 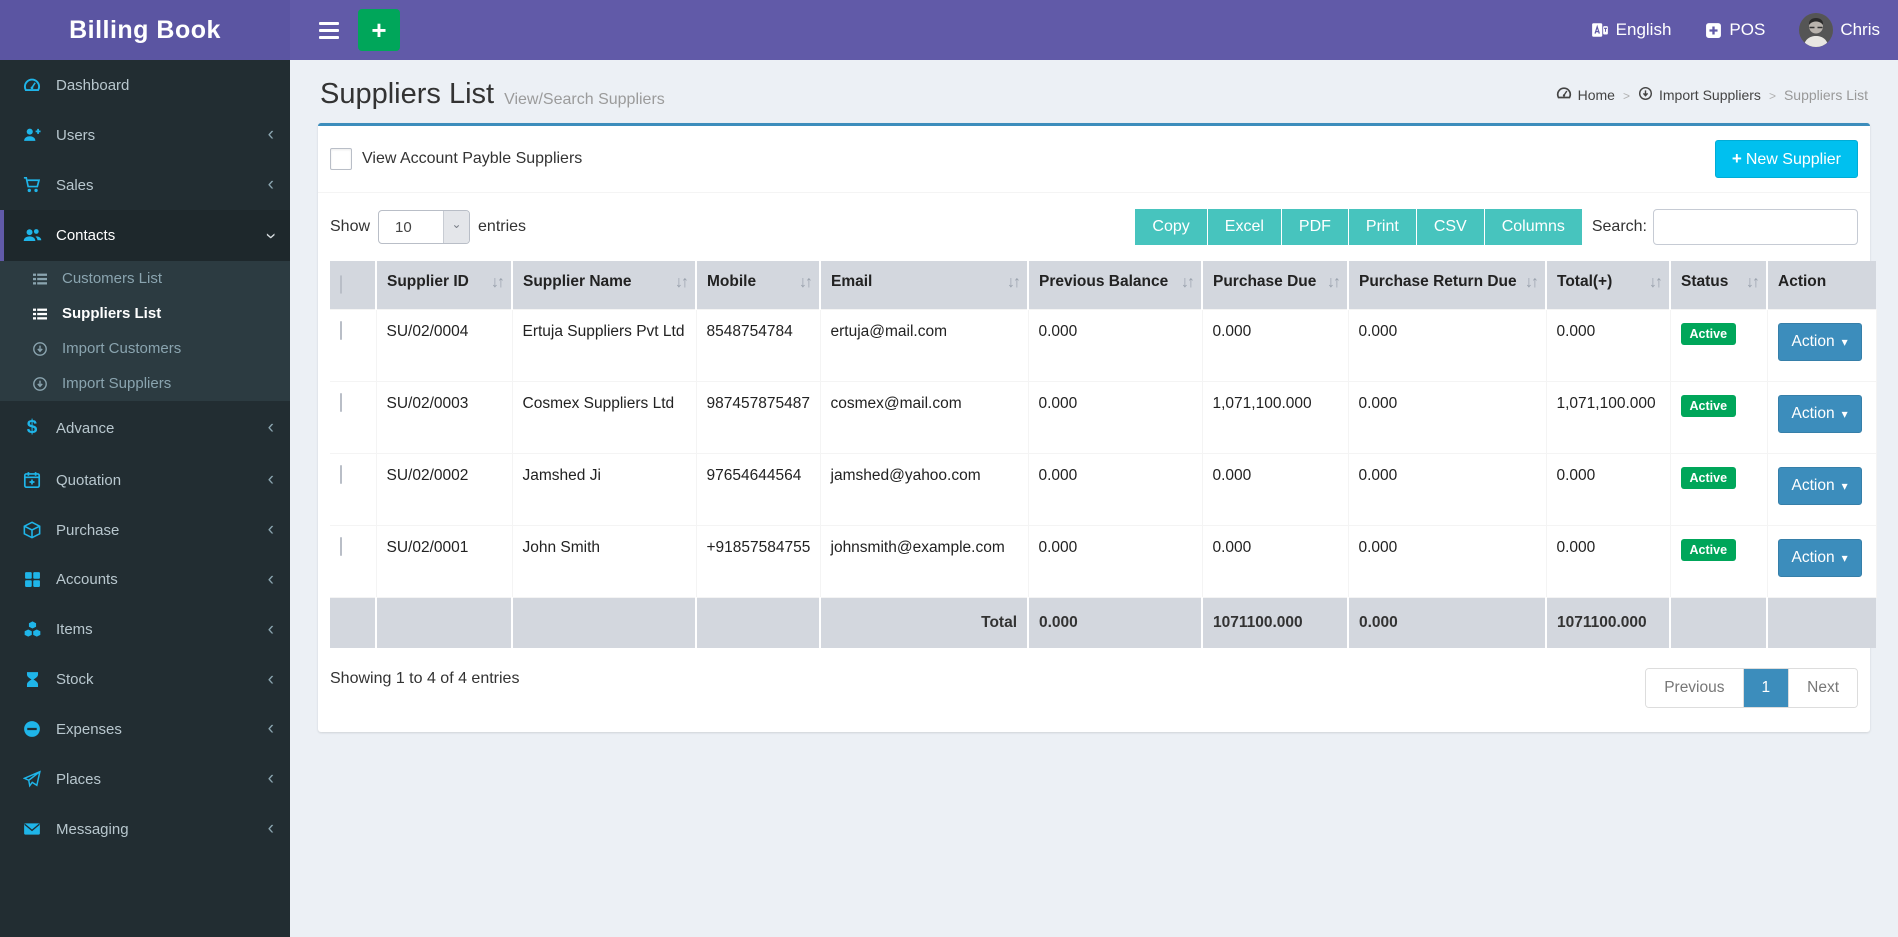 What do you see at coordinates (145, 829) in the screenshot?
I see `sidebar-item-messaging: Messaging` at bounding box center [145, 829].